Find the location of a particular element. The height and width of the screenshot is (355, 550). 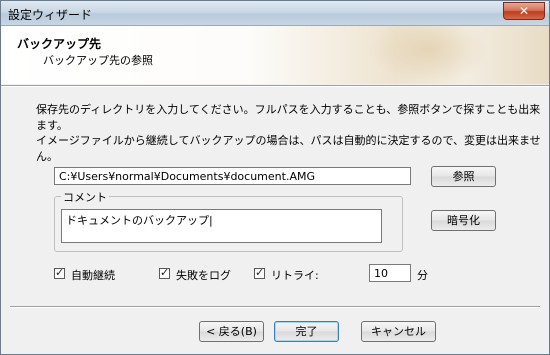

footer-divider is located at coordinates (275, 307).